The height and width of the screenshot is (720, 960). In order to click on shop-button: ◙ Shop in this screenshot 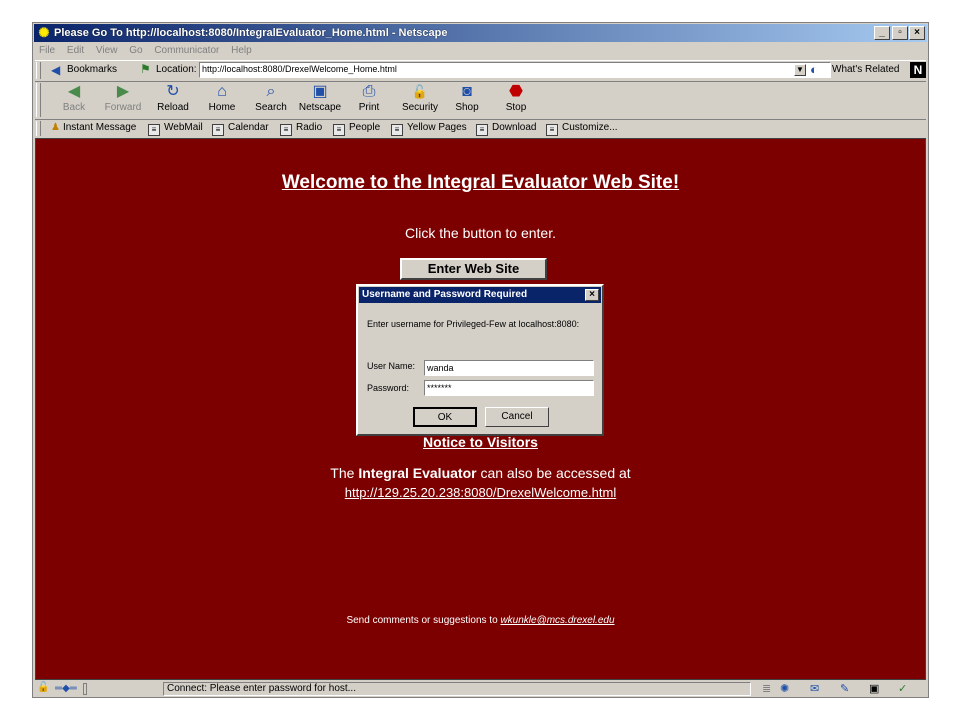, I will do `click(467, 97)`.